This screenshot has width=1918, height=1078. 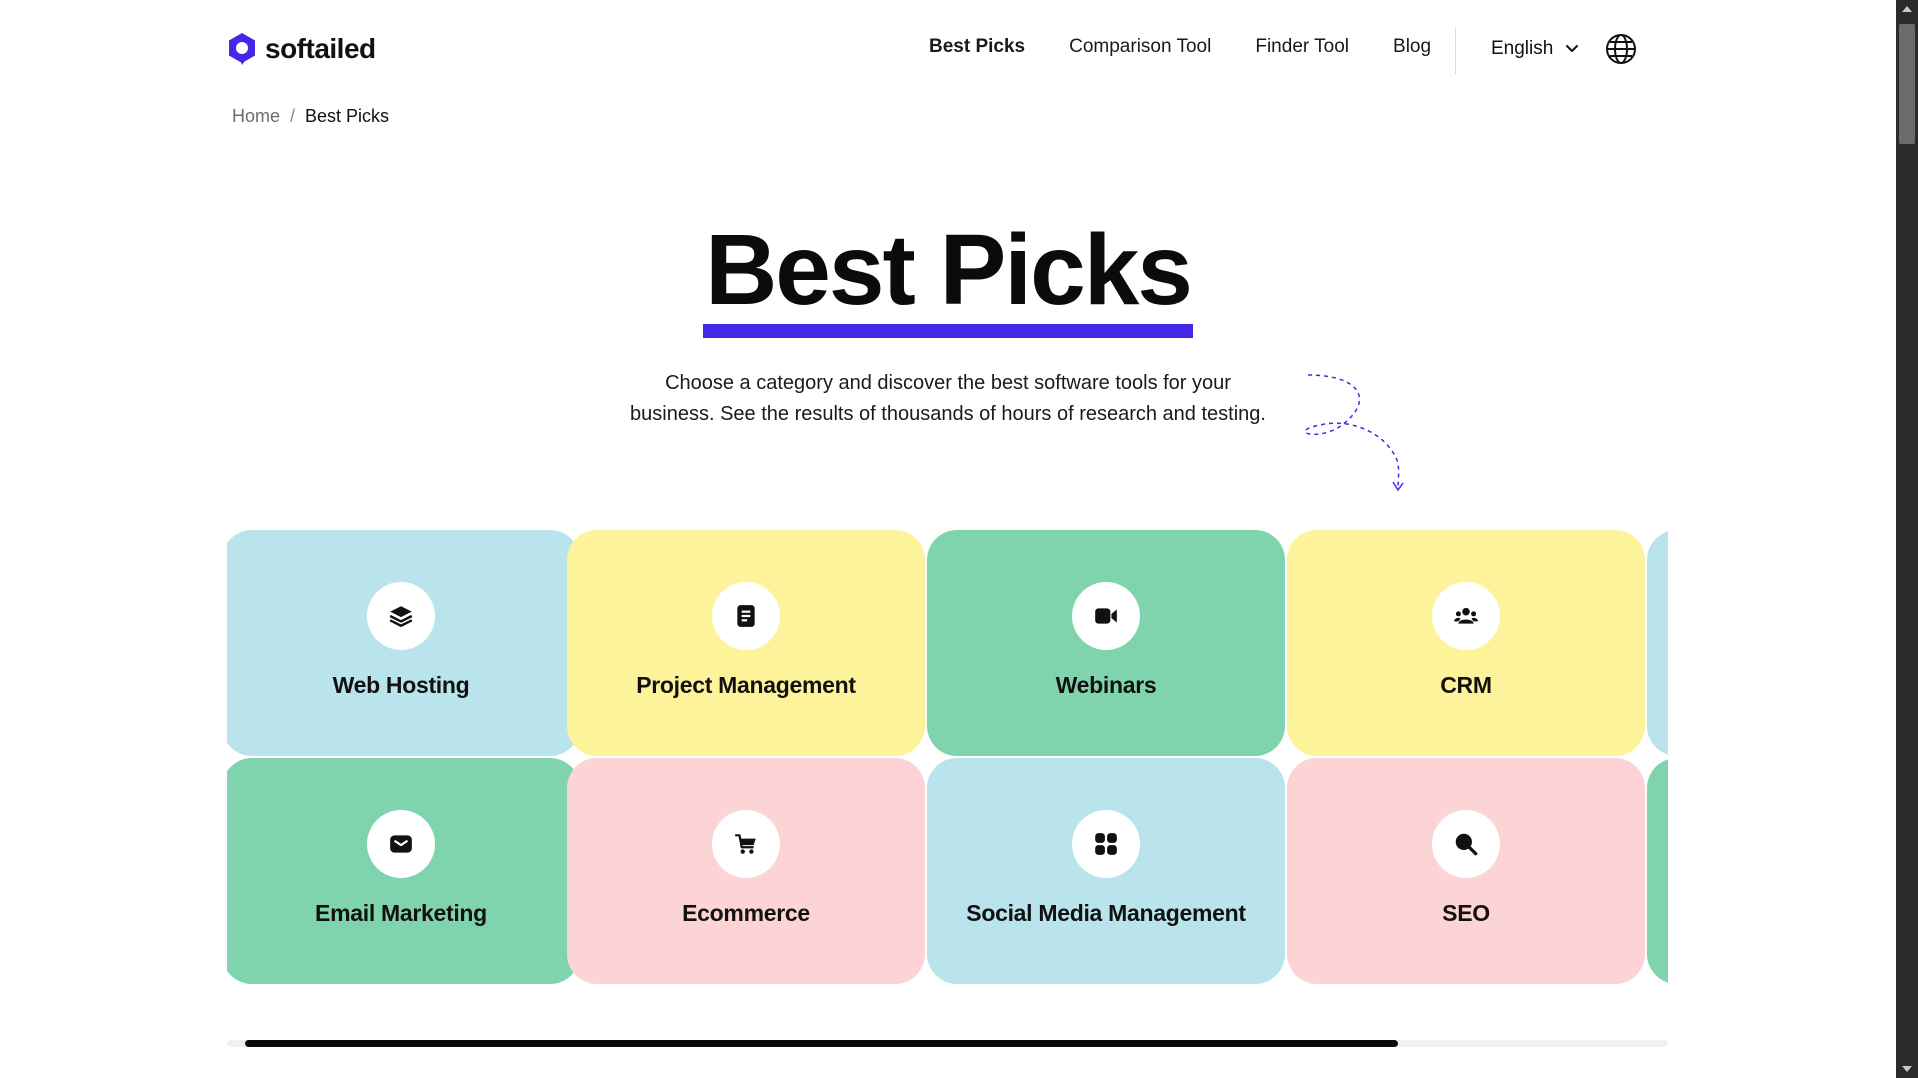 I want to click on document-icon, so click(x=746, y=616).